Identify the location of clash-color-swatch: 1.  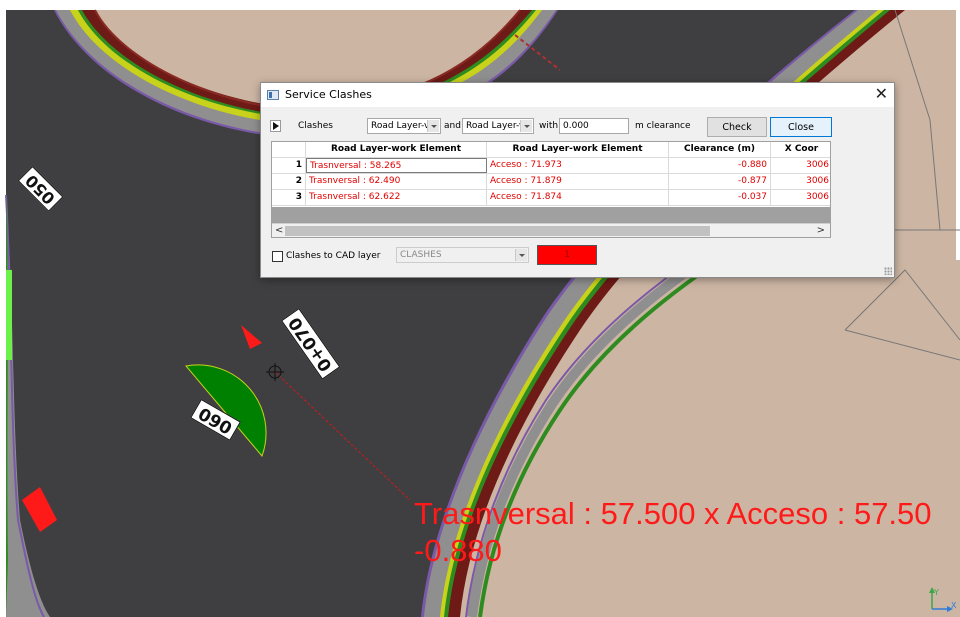
(567, 255).